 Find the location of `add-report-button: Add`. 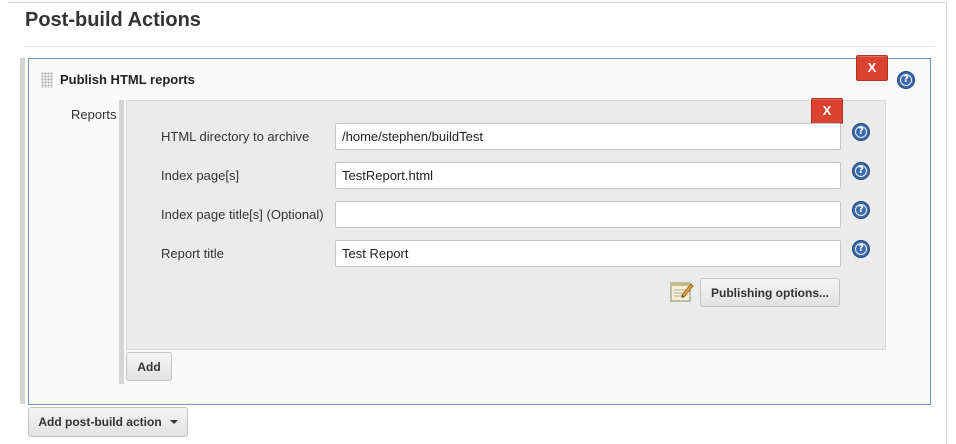

add-report-button: Add is located at coordinates (149, 366).